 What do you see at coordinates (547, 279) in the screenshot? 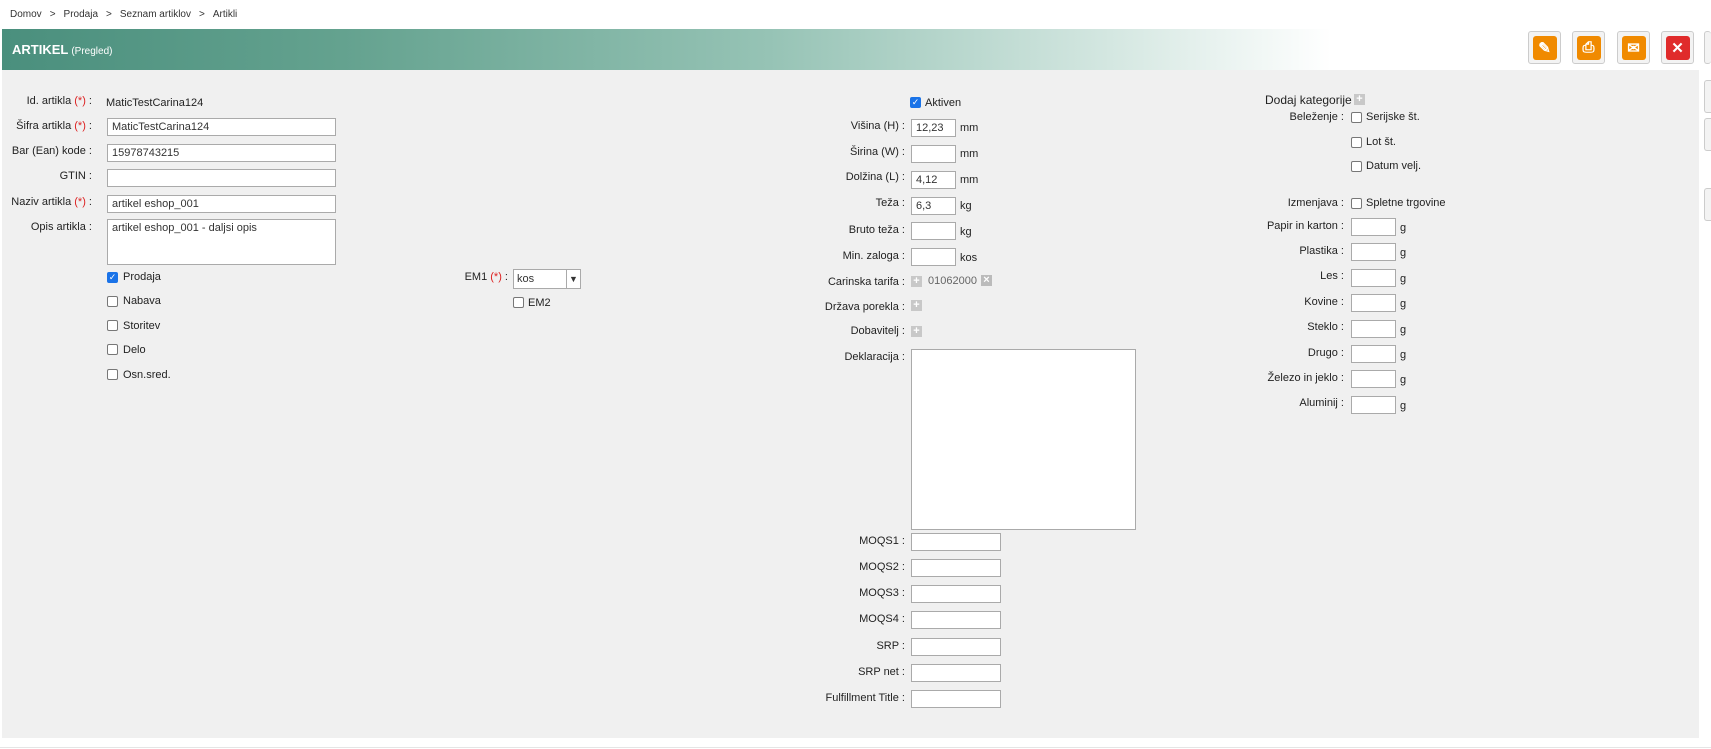
I see `em1-select: kos ▼` at bounding box center [547, 279].